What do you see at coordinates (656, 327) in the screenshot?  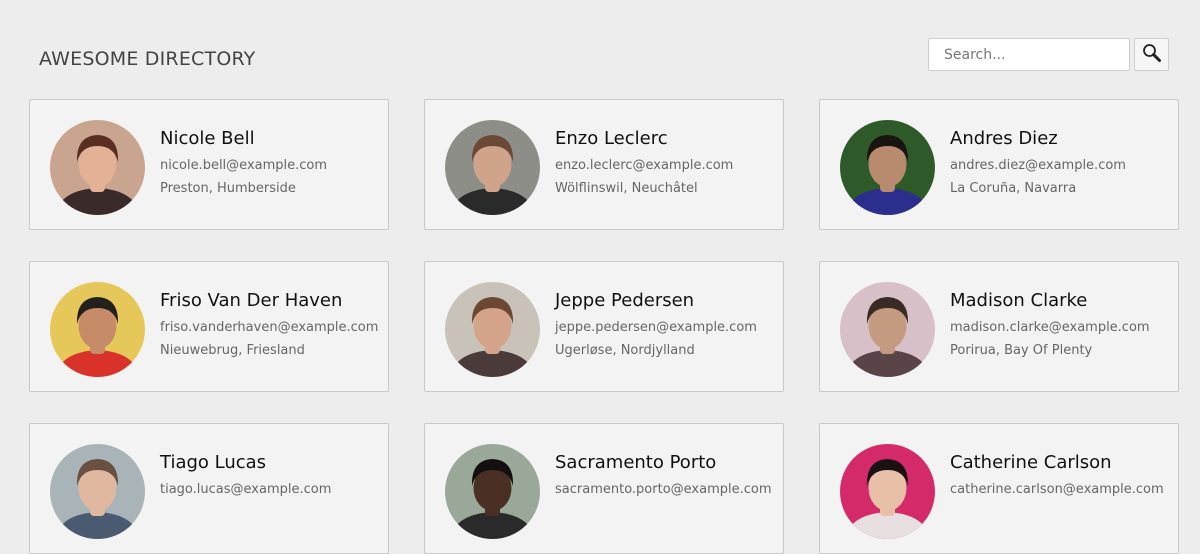 I see `person-email: jeppe.pedersen@example.com` at bounding box center [656, 327].